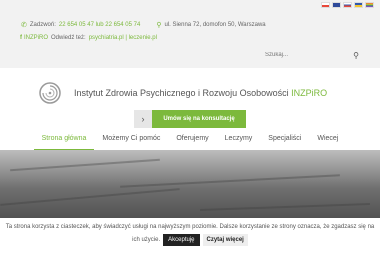  Describe the element at coordinates (143, 119) in the screenshot. I see `chevron-right-icon: ›` at that location.